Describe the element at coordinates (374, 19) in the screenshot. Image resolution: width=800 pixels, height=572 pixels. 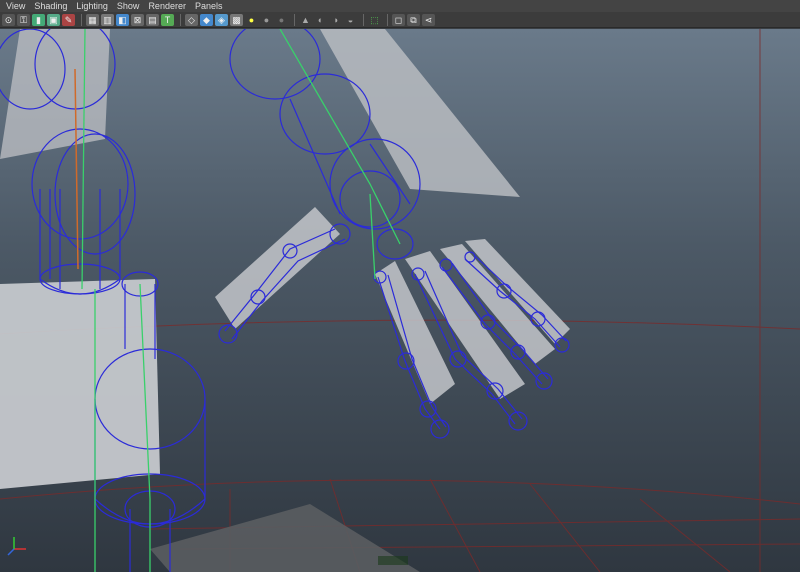
I see `xray-icon: ⬚` at that location.